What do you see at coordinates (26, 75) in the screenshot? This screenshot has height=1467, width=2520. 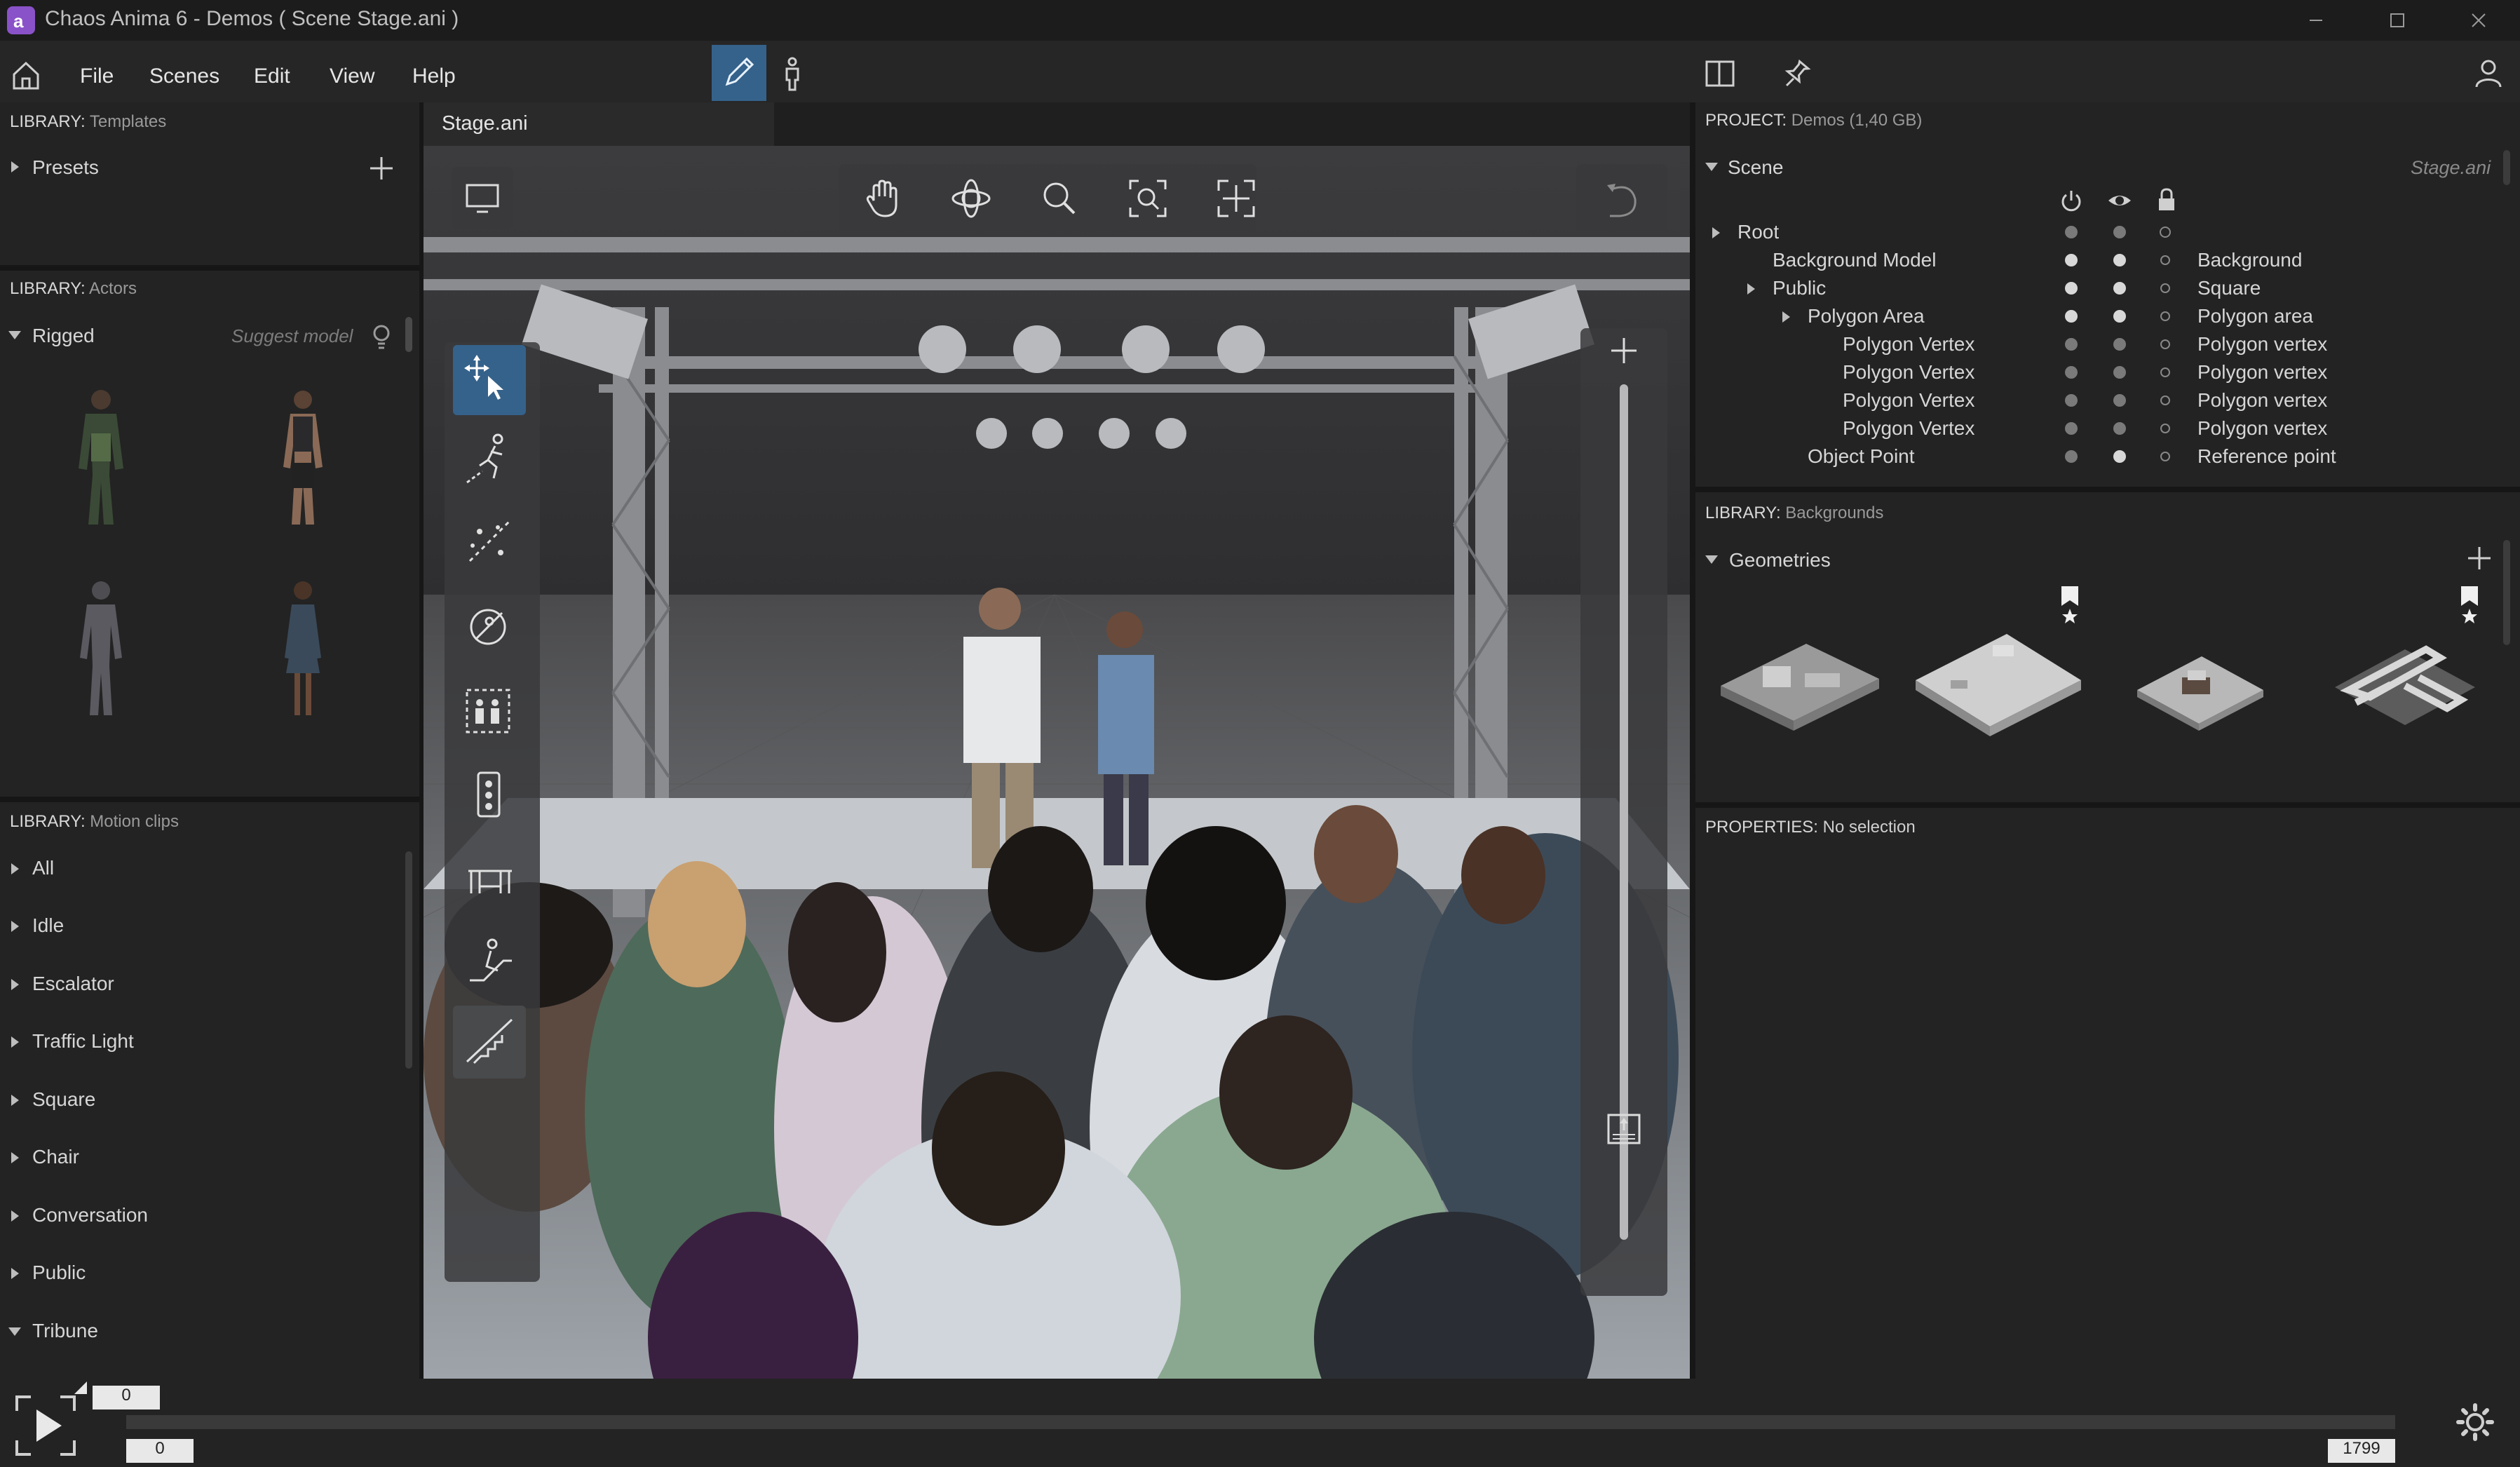 I see `home-icon` at bounding box center [26, 75].